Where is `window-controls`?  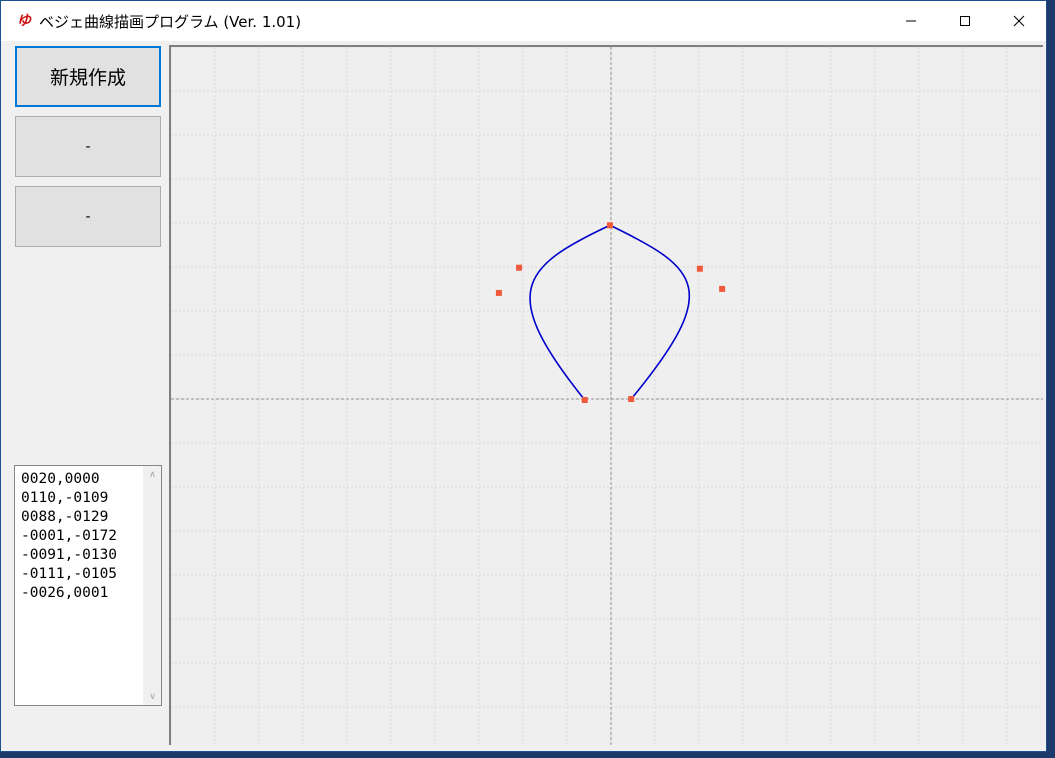 window-controls is located at coordinates (965, 21).